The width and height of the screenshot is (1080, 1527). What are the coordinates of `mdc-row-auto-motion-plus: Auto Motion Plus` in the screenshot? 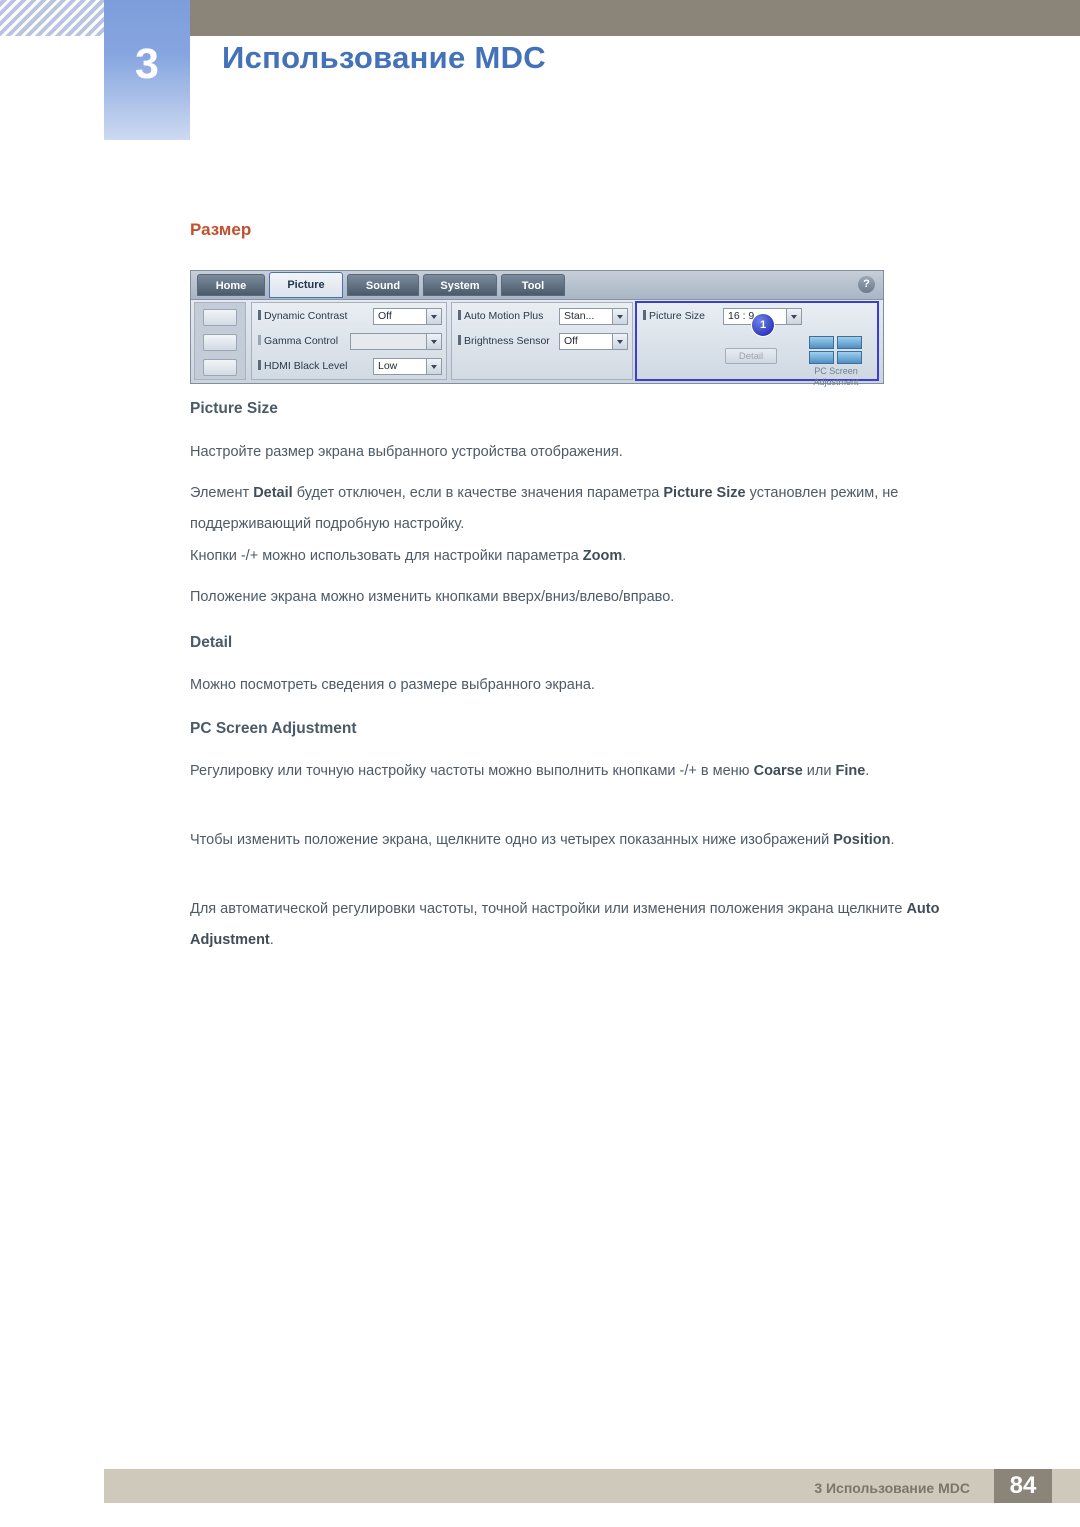 It's located at (500, 316).